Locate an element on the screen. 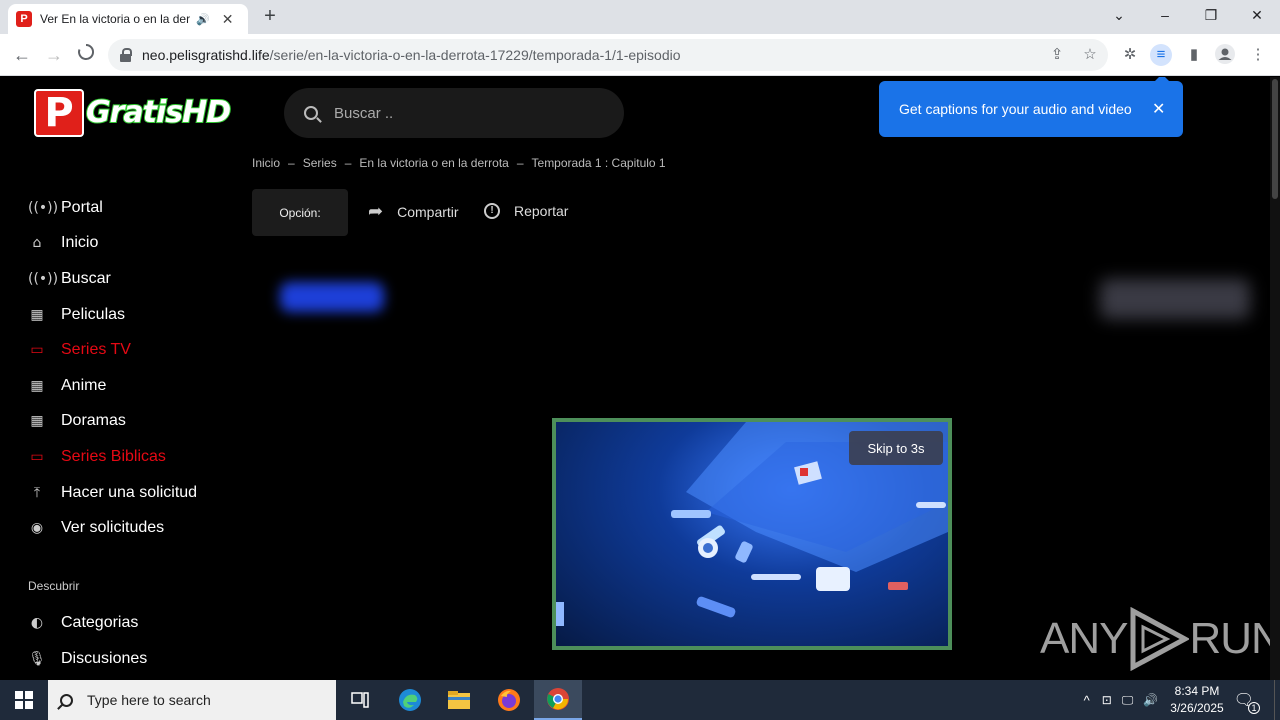  profile-avatar-icon is located at coordinates (1225, 55).